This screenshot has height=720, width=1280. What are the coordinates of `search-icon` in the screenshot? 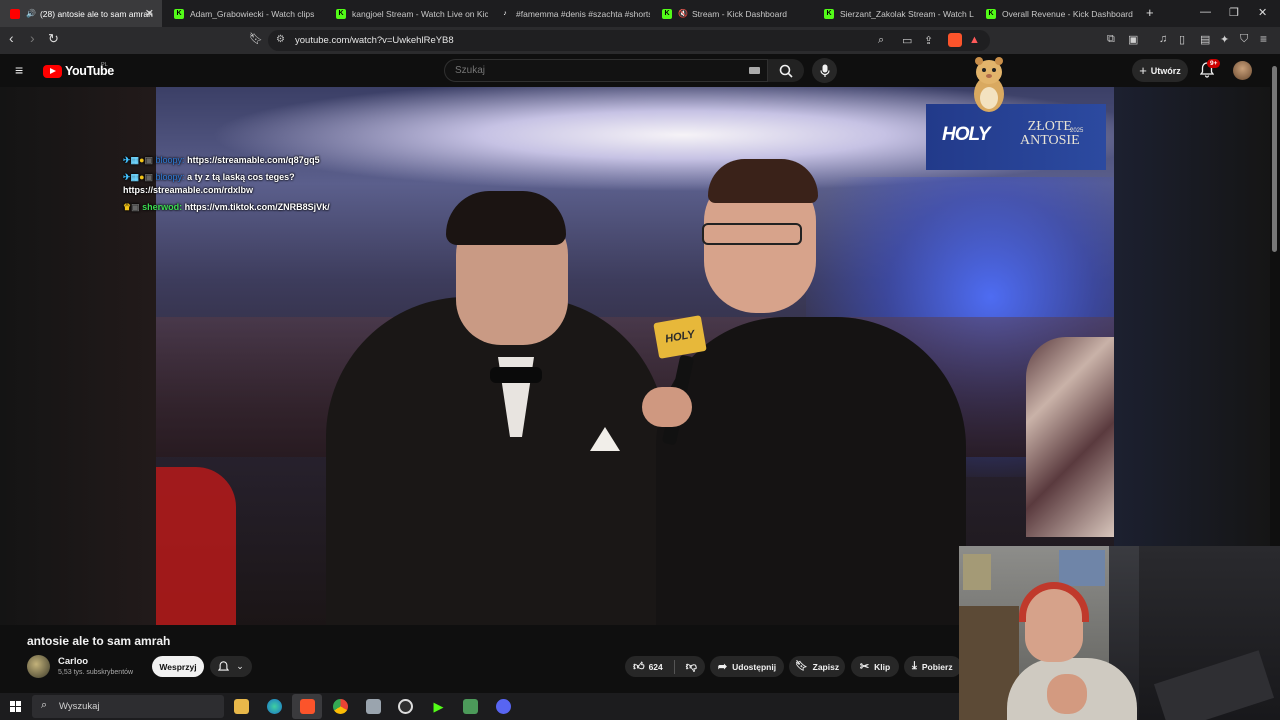 It's located at (786, 71).